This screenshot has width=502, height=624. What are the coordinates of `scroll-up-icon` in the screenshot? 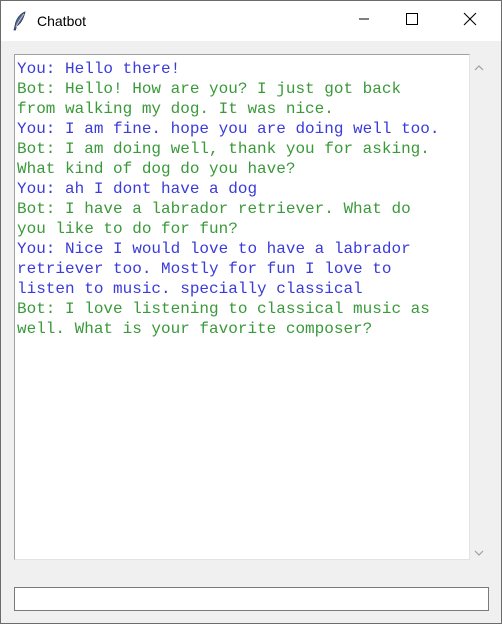 It's located at (479, 65).